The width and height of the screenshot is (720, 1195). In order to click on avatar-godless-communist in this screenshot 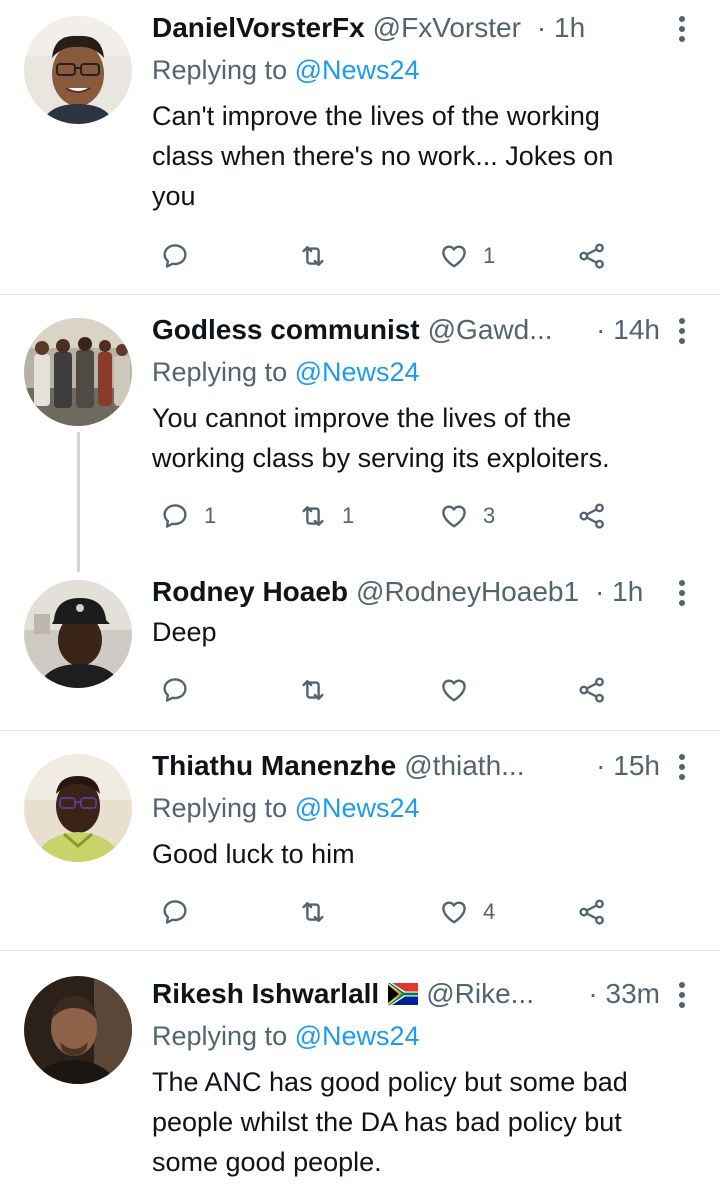, I will do `click(78, 372)`.